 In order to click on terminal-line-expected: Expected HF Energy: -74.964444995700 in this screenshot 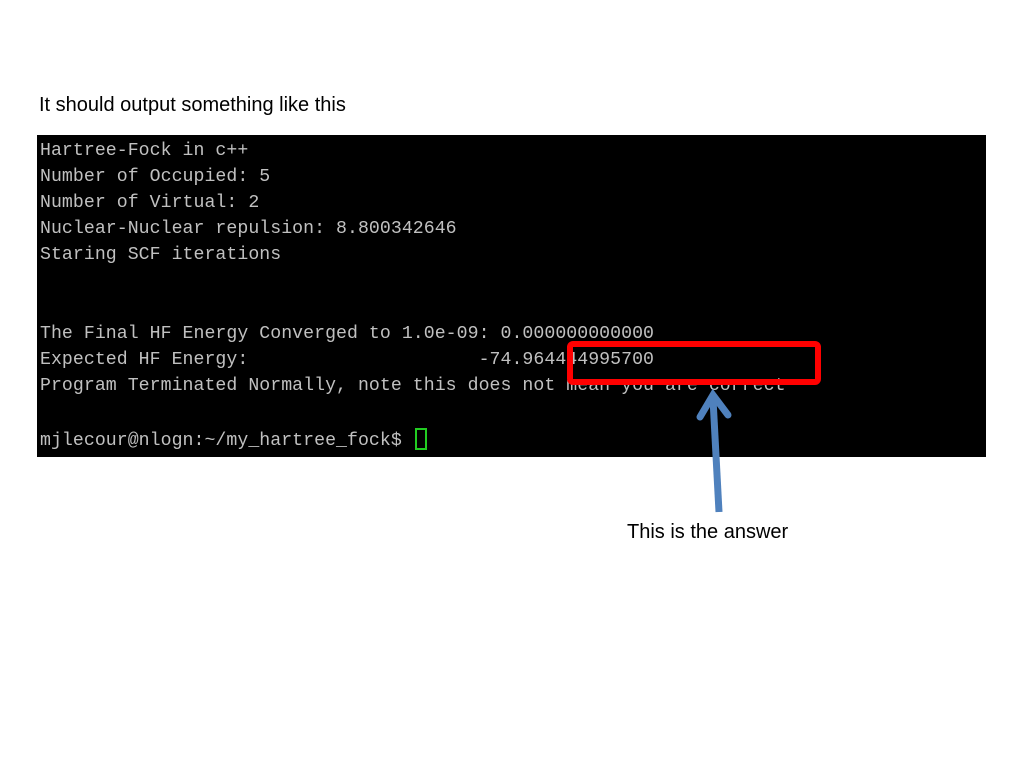, I will do `click(347, 360)`.